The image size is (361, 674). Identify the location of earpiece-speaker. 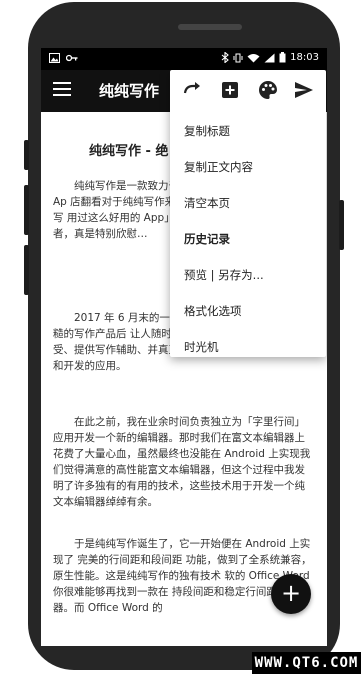
(210, 27).